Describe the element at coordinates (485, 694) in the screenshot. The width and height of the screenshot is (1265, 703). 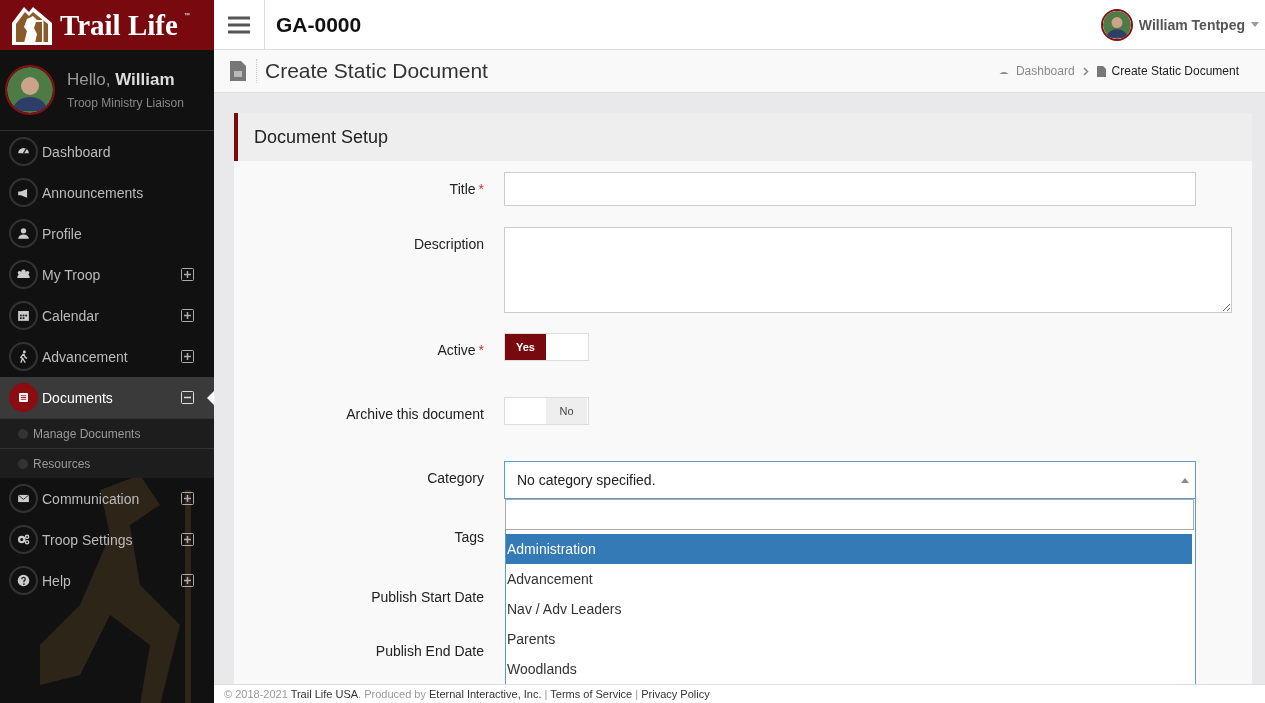
I see `footer-link: Eternal Interactive, Inc.` at that location.